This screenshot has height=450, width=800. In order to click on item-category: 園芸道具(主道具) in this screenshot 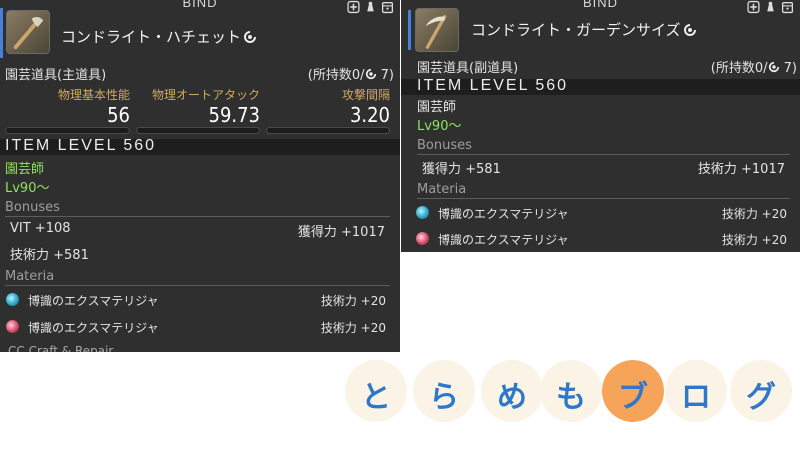, I will do `click(56, 75)`.